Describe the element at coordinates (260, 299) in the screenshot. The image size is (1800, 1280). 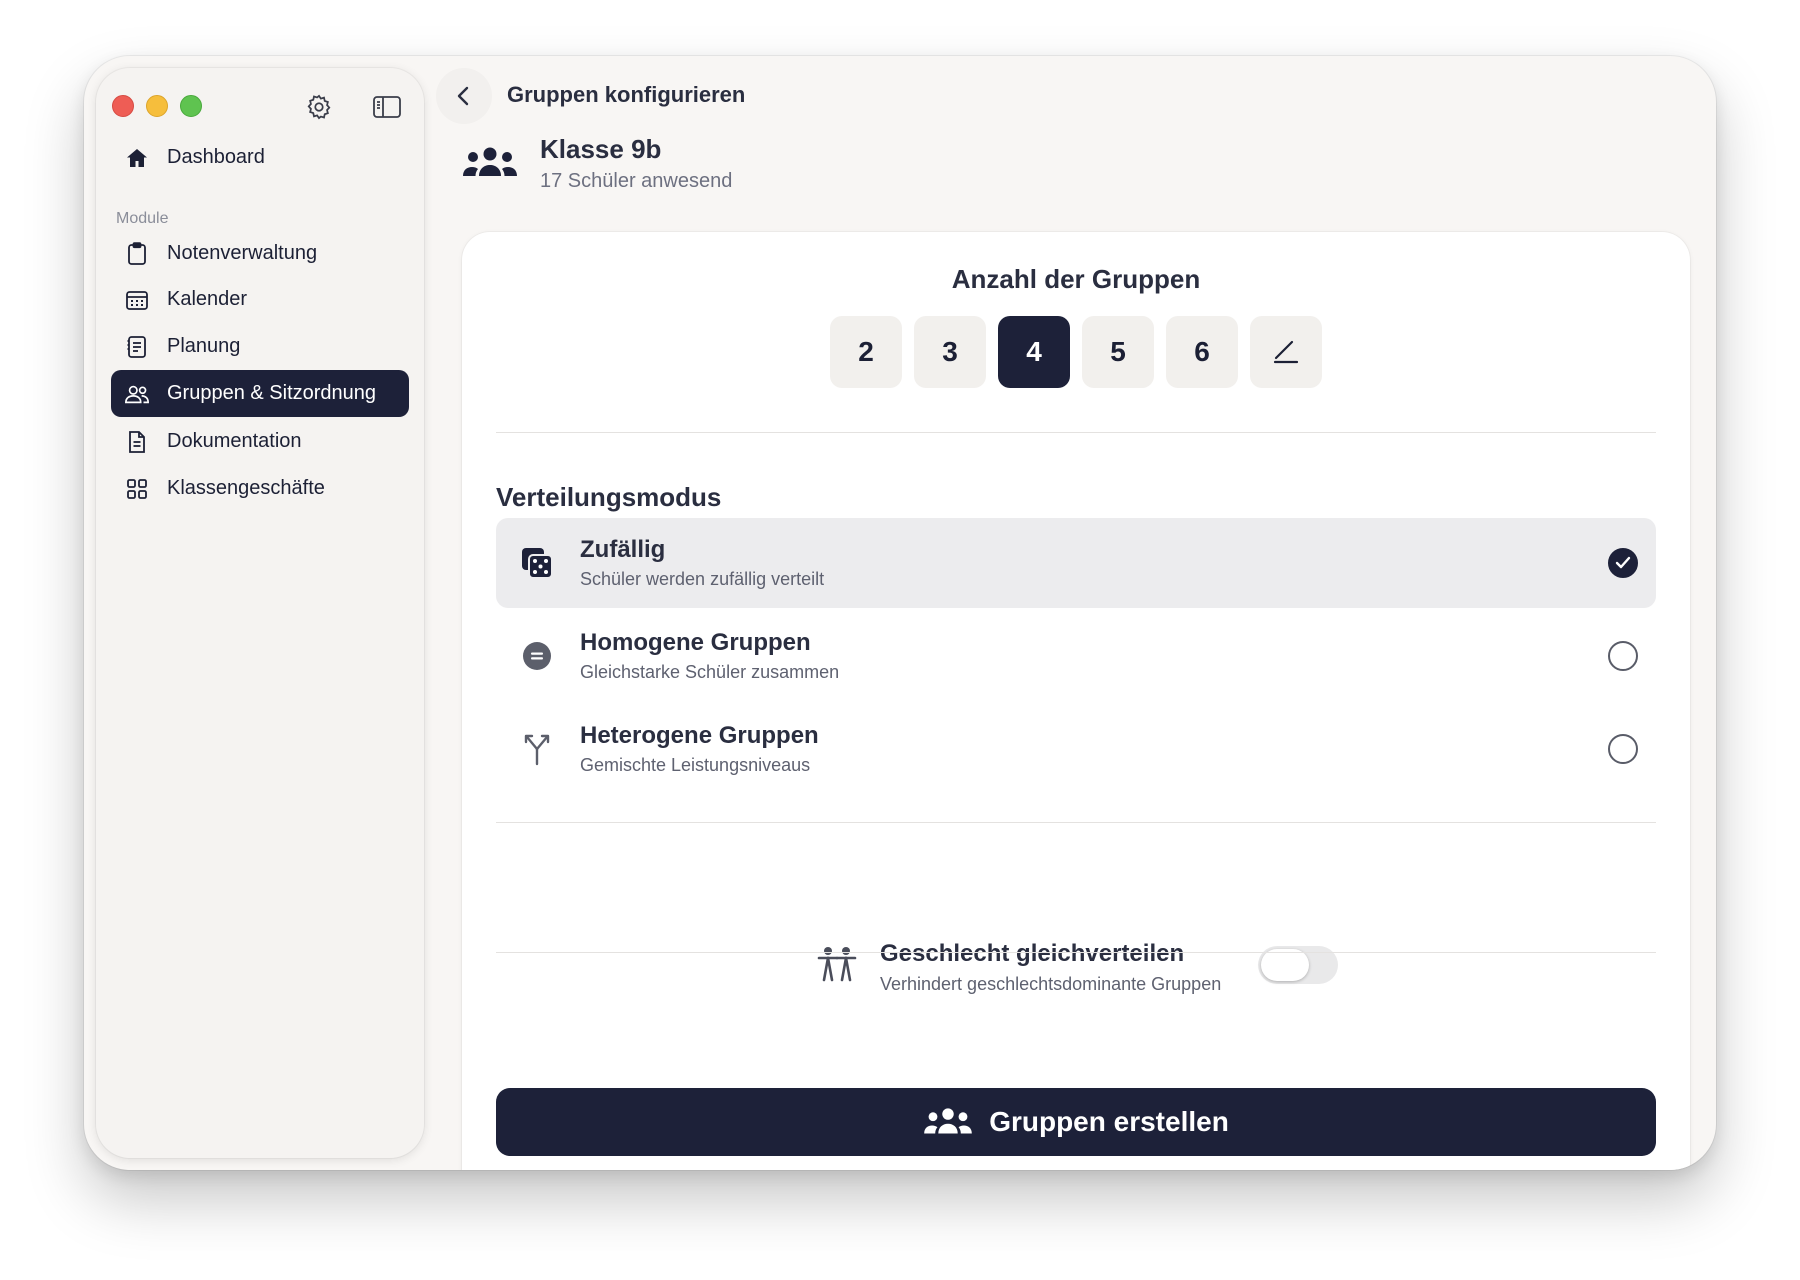
I see `sidebar-item-kalender: Kalender` at that location.